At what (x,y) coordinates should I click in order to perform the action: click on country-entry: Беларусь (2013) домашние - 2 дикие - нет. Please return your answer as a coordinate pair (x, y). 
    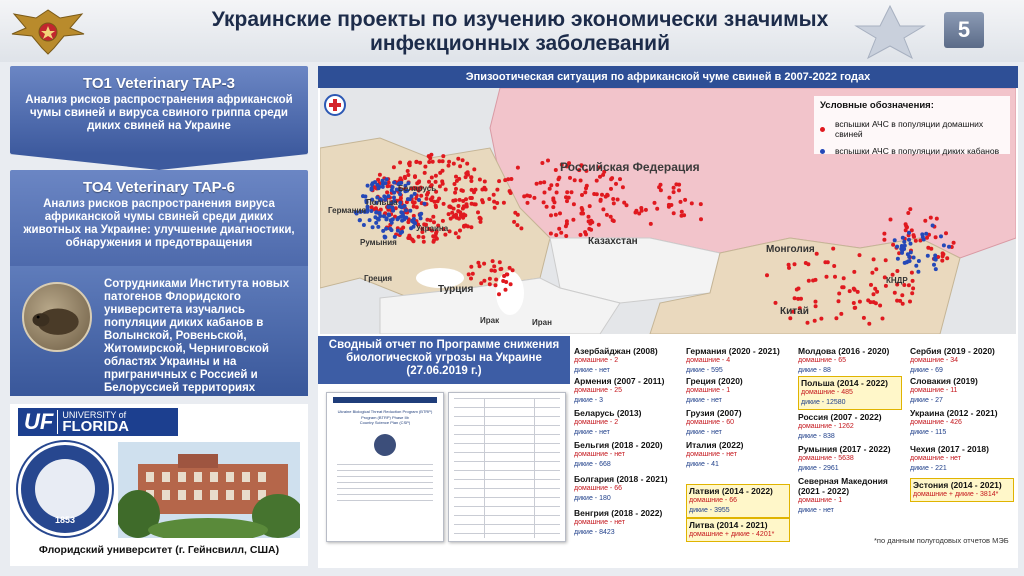
    Looking at the image, I should click on (630, 423).